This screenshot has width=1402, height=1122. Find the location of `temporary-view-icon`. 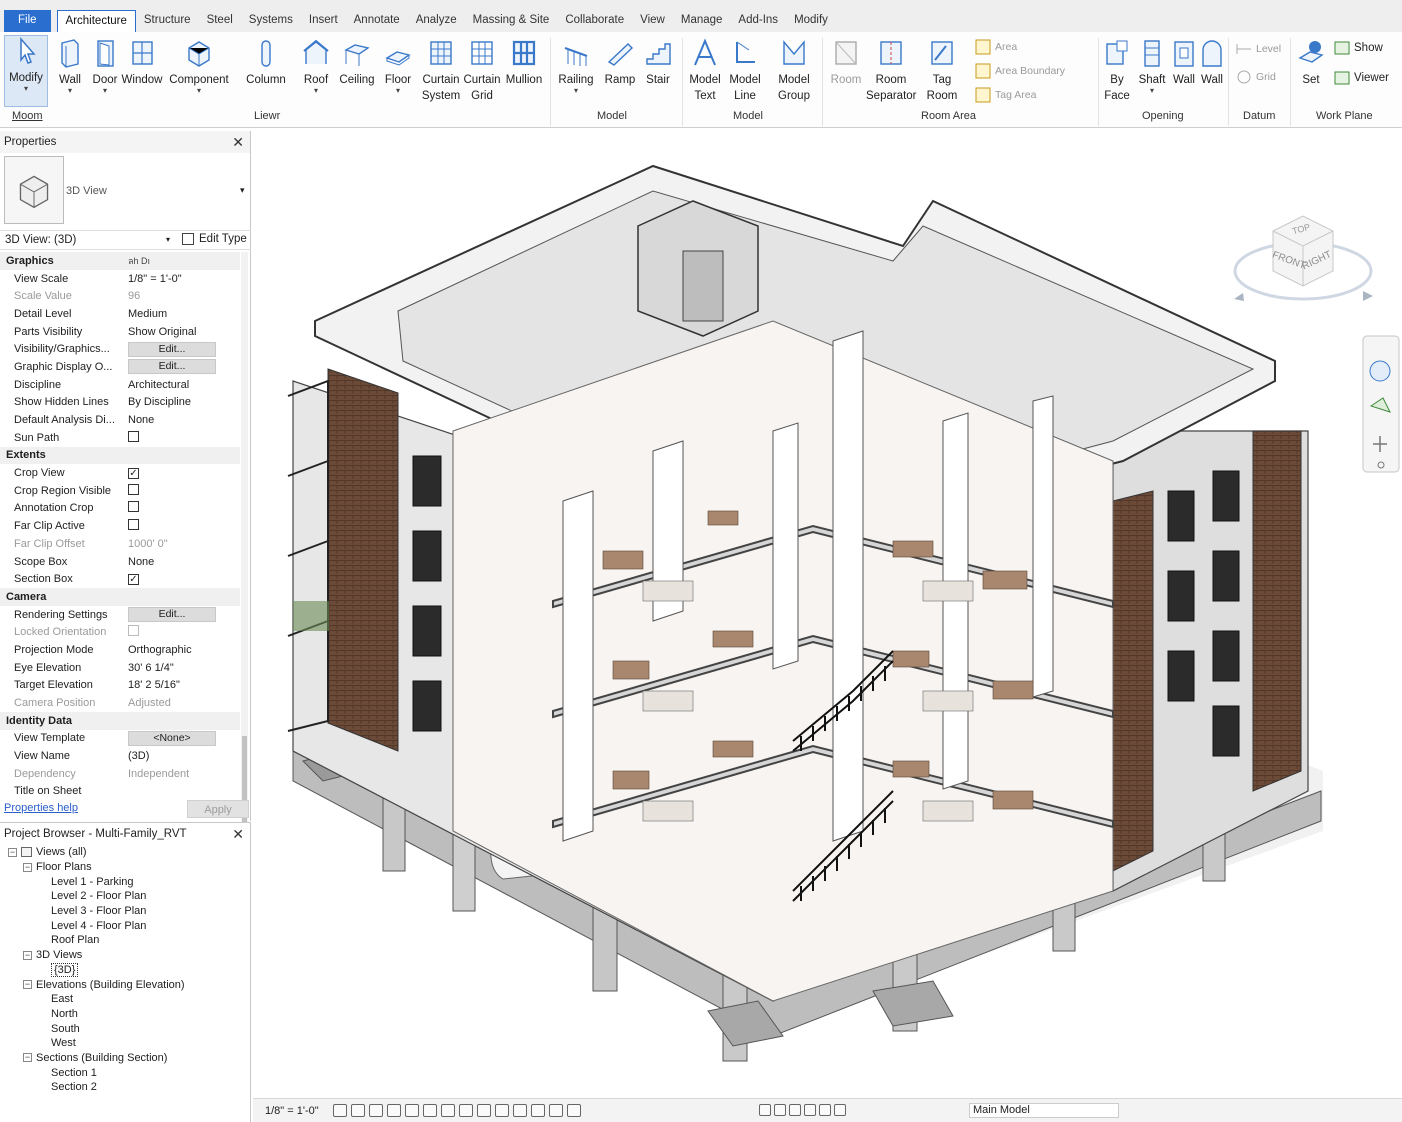

temporary-view-icon is located at coordinates (538, 1110).